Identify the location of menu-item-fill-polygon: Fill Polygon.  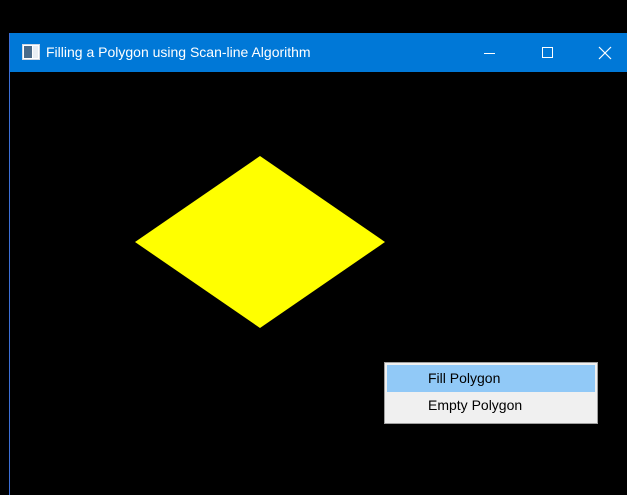
(491, 378).